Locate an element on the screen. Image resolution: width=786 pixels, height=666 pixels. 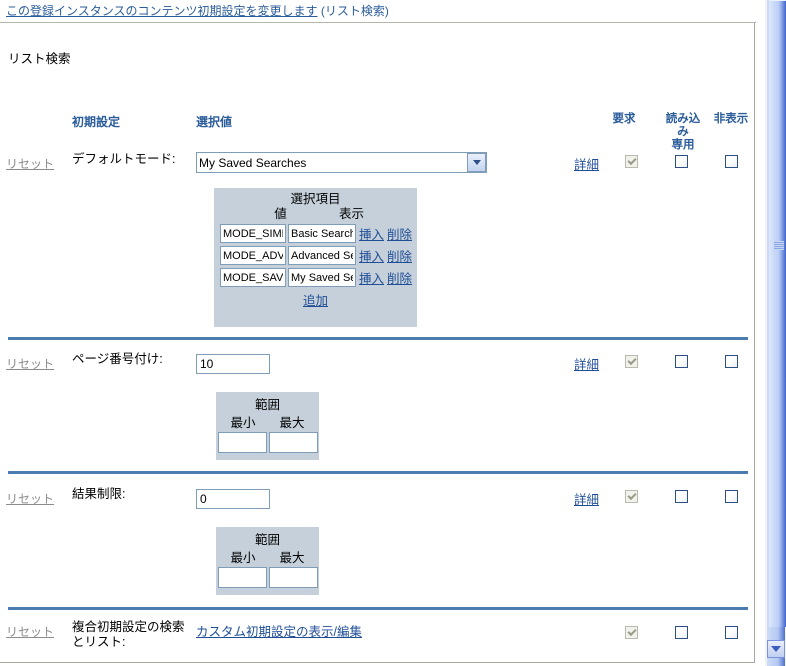
hidden-checkbox-default-mode is located at coordinates (731, 161).